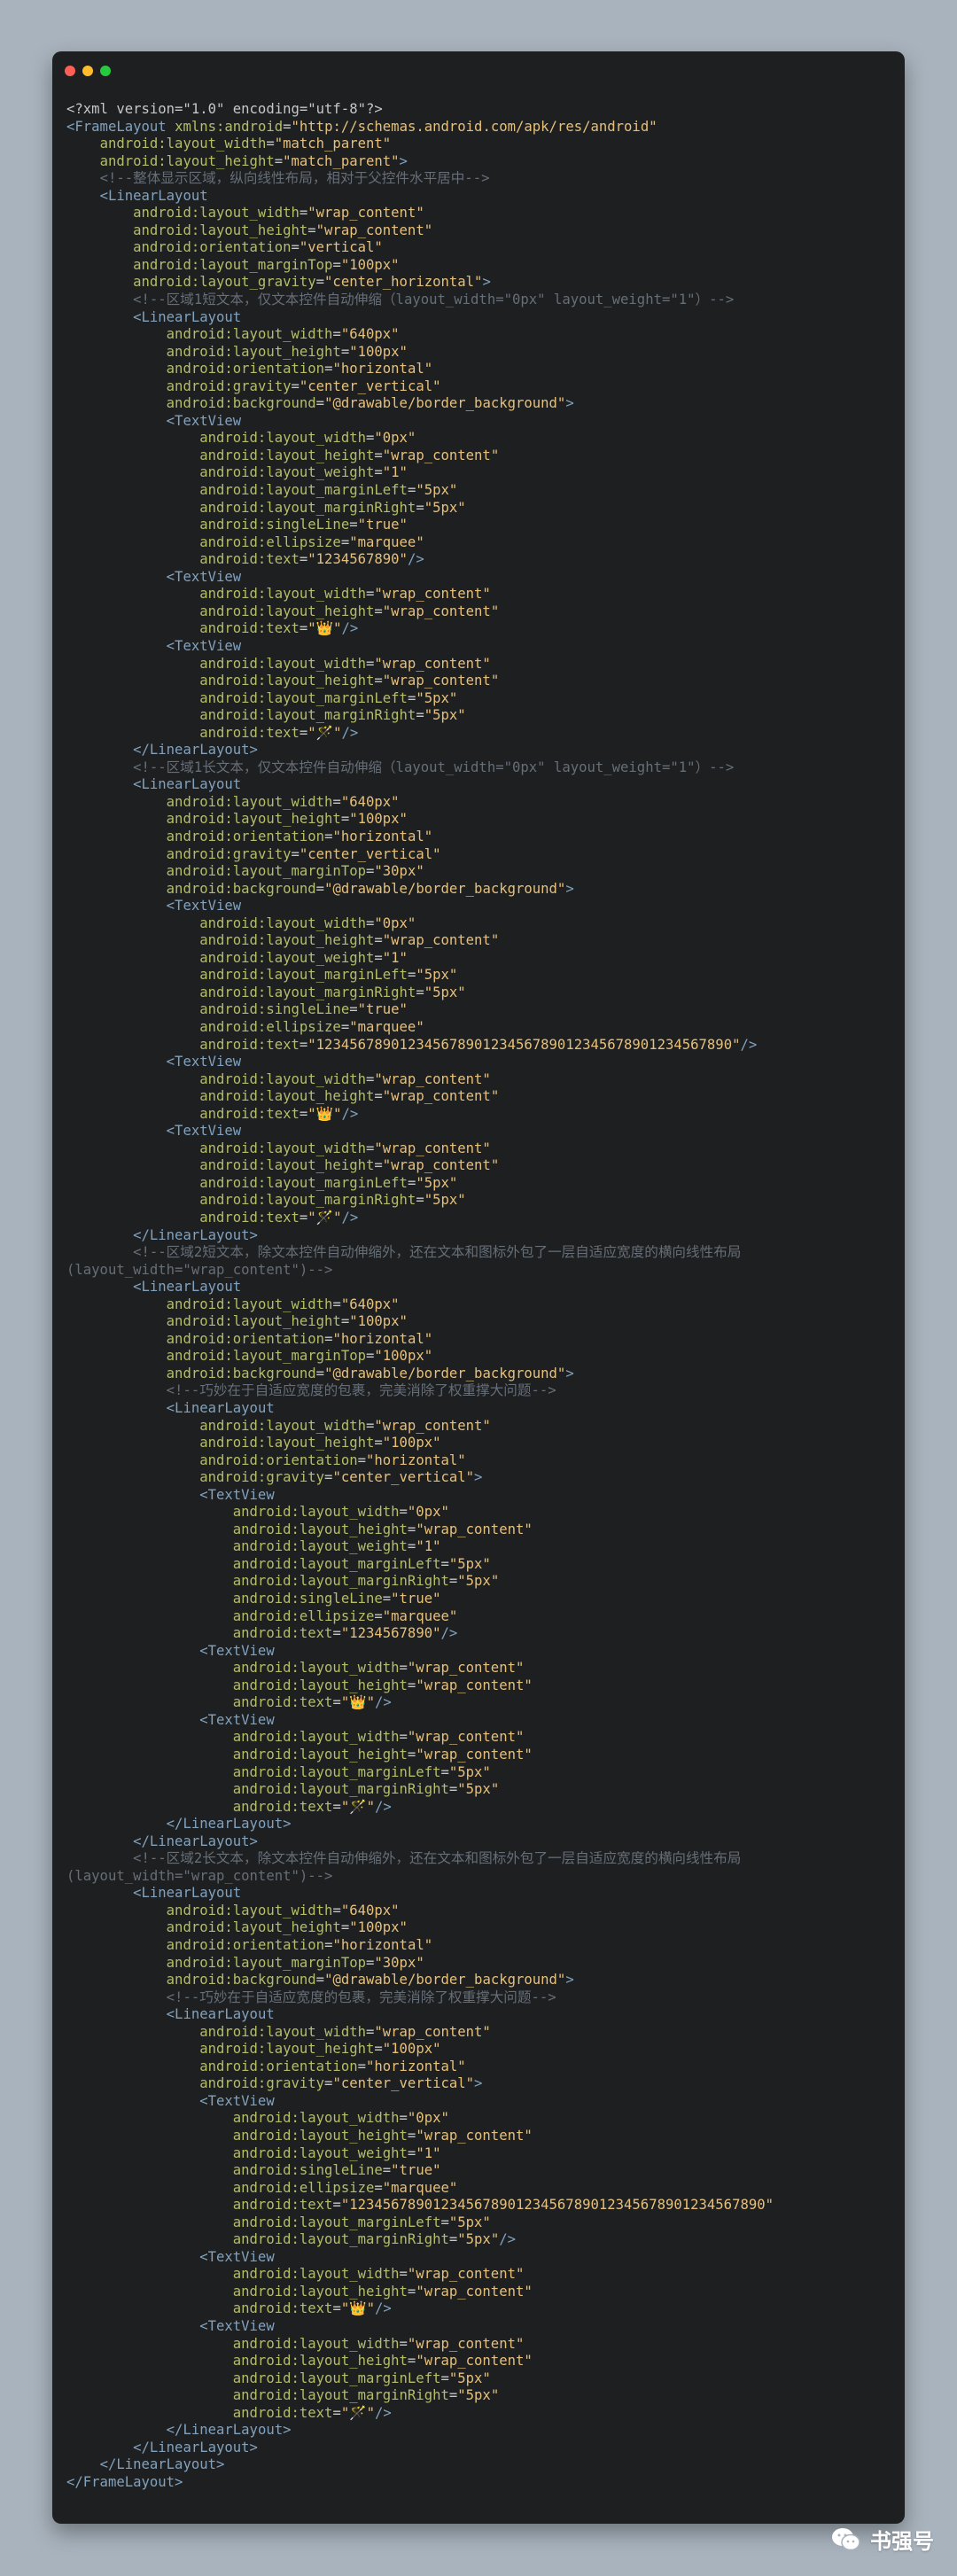 The height and width of the screenshot is (2576, 957). What do you see at coordinates (199, 1876) in the screenshot?
I see `code-token: (layout_width="wrap_content")-->` at bounding box center [199, 1876].